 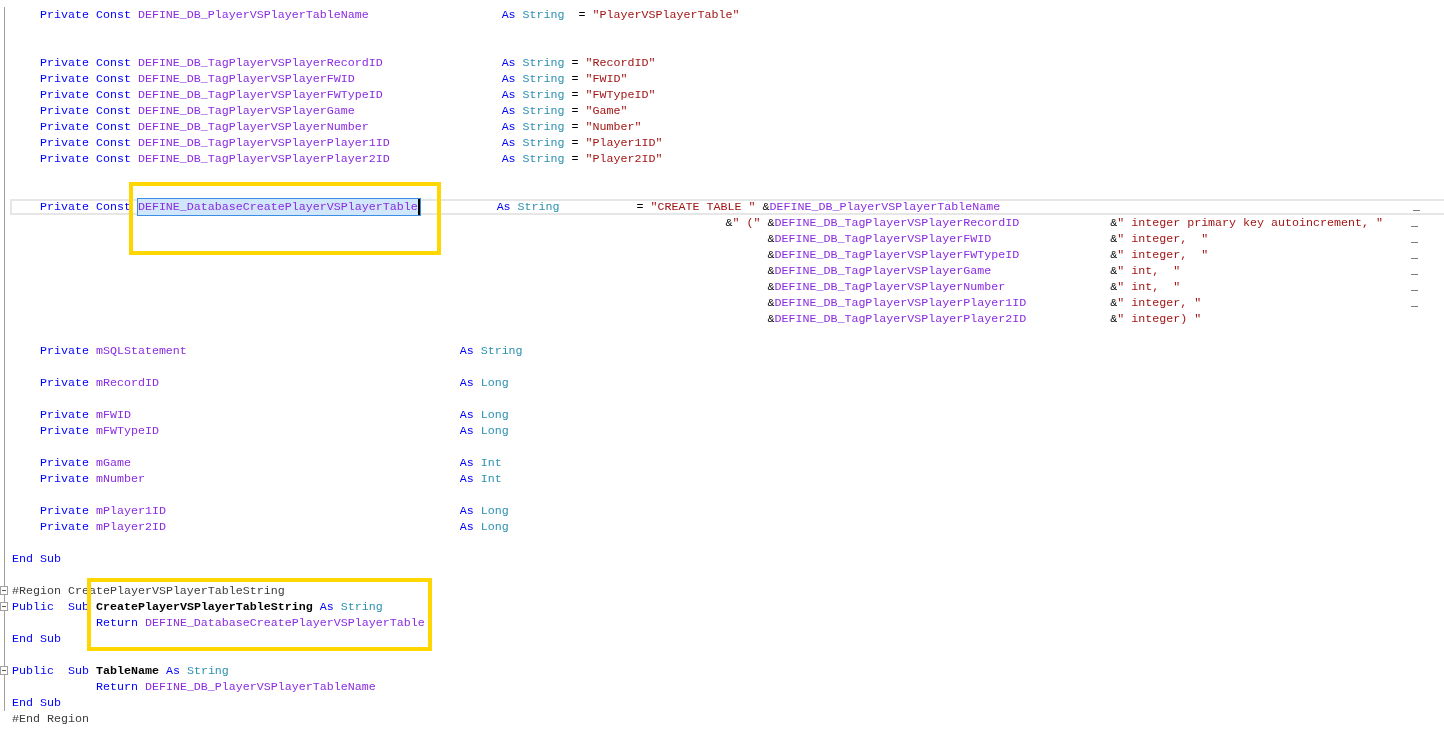 What do you see at coordinates (78, 671) in the screenshot?
I see `keyword: Sub` at bounding box center [78, 671].